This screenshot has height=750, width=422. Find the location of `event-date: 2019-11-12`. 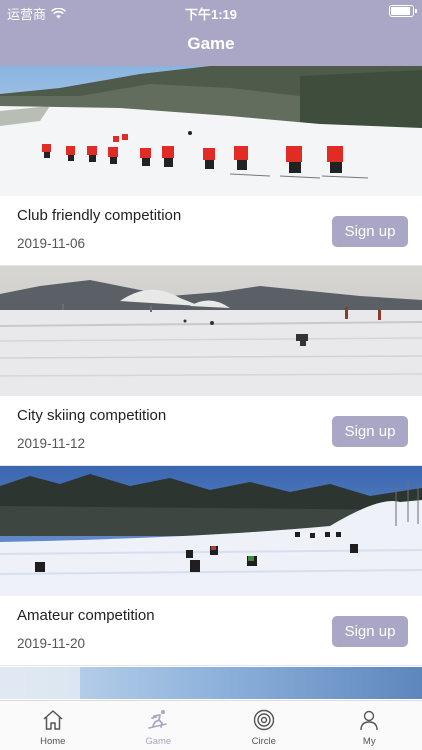

event-date: 2019-11-12 is located at coordinates (51, 443).